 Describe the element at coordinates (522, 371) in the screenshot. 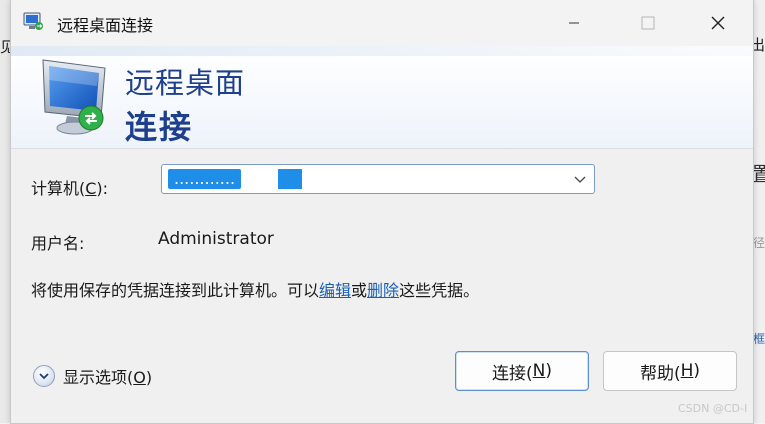

I see `connect-button: 连接(N)` at that location.